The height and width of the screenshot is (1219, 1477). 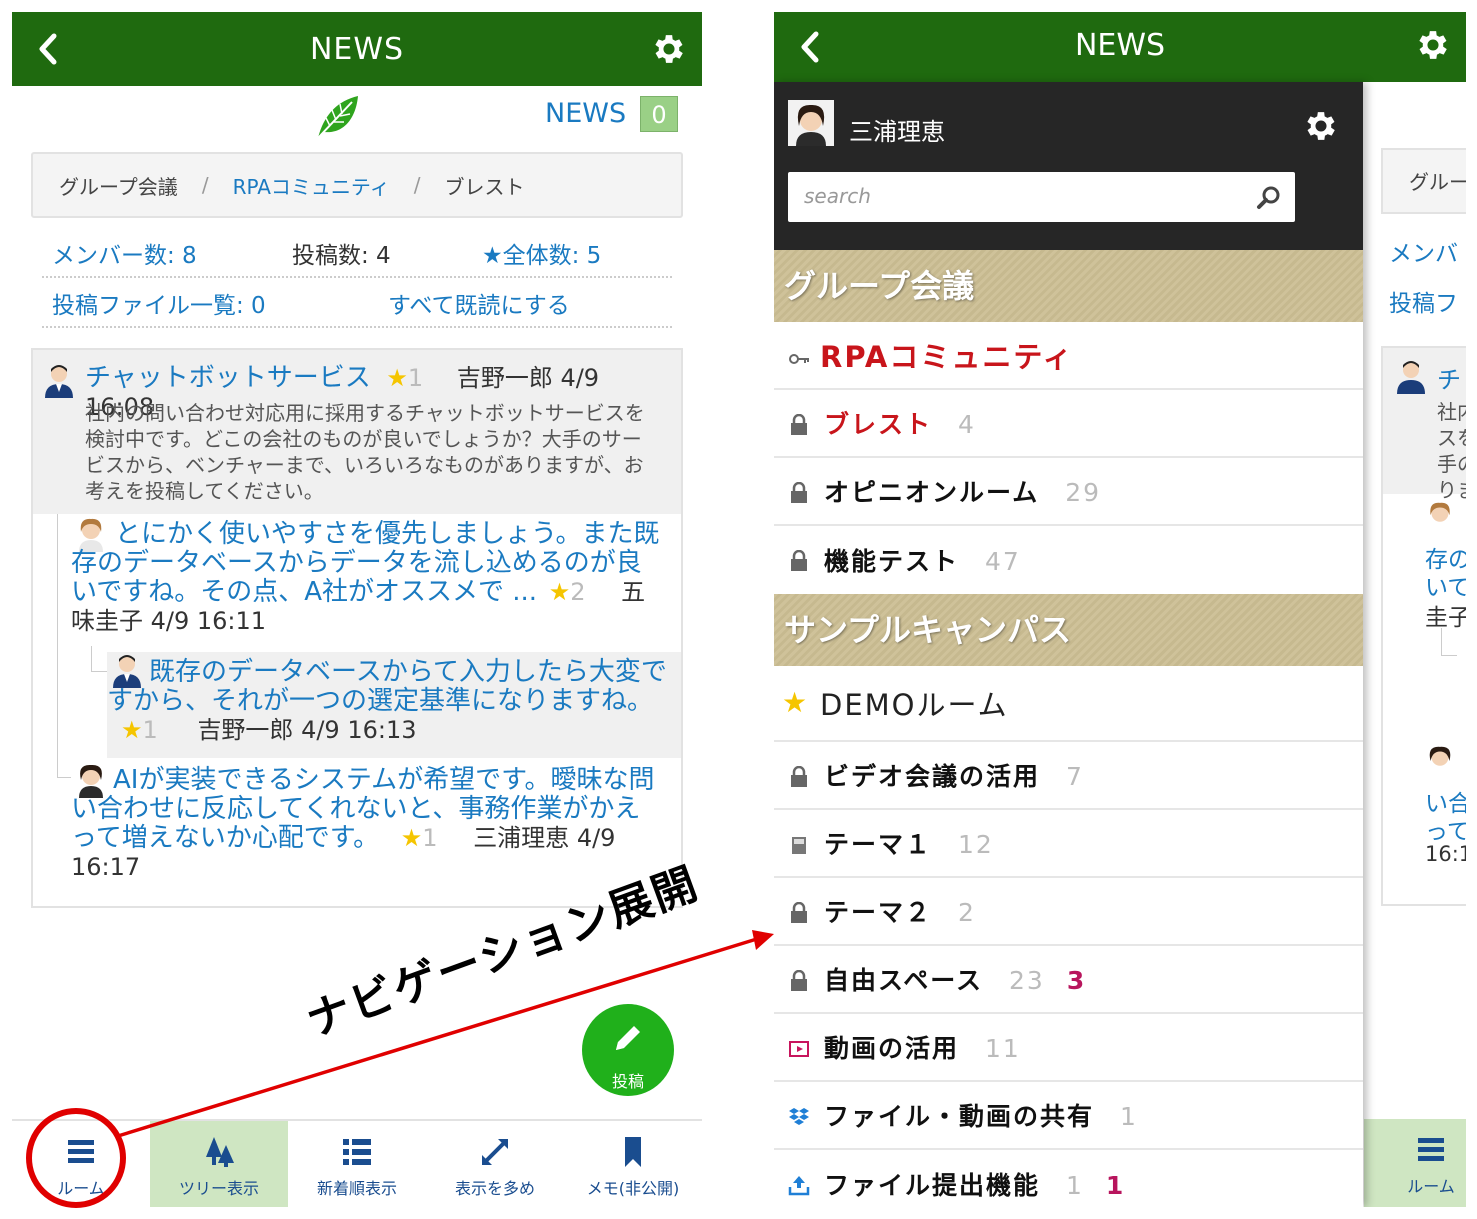 What do you see at coordinates (1451, 438) in the screenshot?
I see `peek-text: スを` at bounding box center [1451, 438].